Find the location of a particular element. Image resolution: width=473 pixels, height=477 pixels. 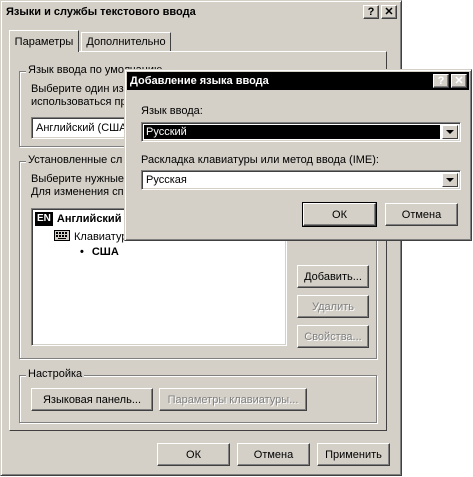

tab-parameters: Параметры is located at coordinates (44, 41).